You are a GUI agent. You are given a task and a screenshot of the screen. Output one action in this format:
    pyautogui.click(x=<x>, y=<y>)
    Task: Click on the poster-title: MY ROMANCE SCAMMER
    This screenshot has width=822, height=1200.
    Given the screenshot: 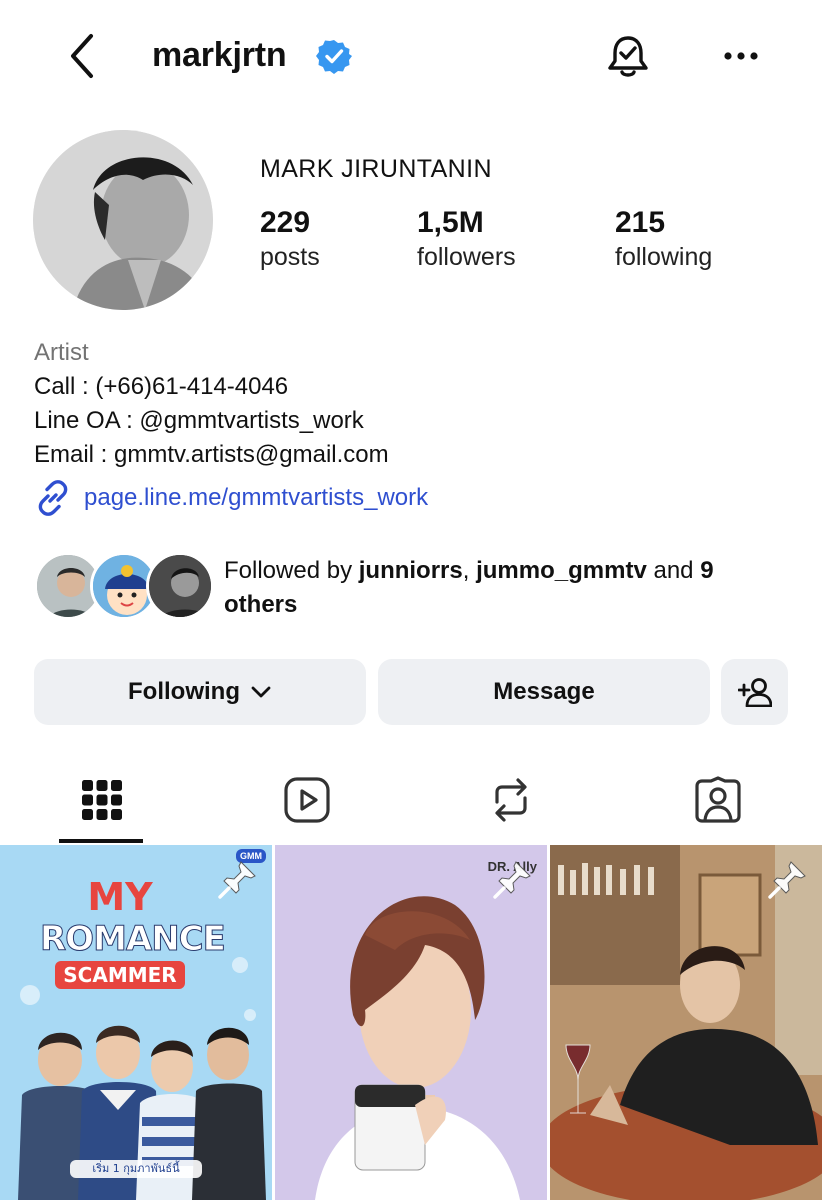 What is the action you would take?
    pyautogui.click(x=133, y=932)
    